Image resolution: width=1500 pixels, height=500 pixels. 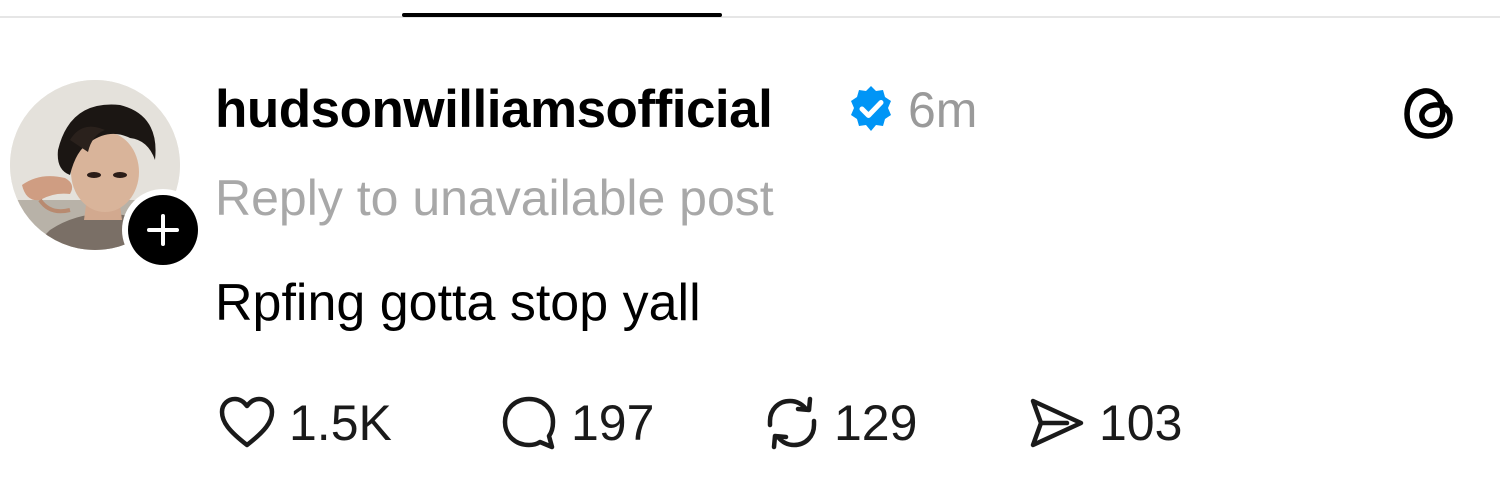 I want to click on threads-logo-icon, so click(x=1429, y=114).